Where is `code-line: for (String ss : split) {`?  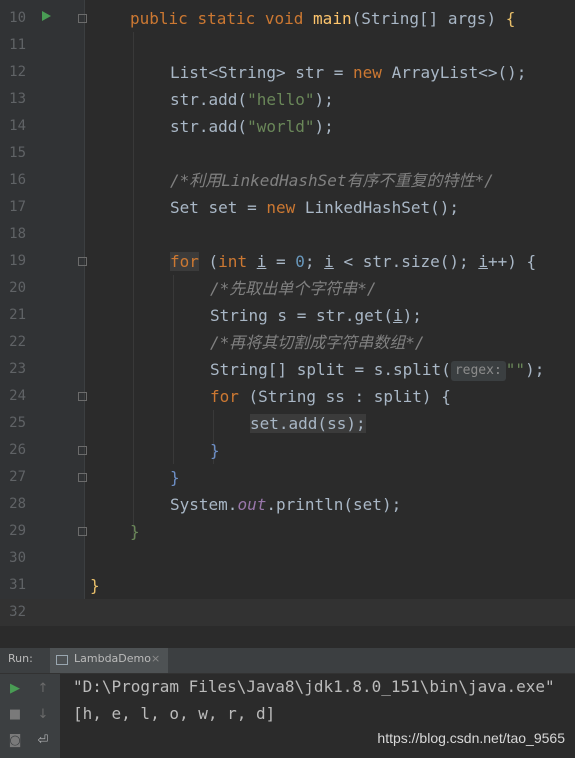 code-line: for (String ss : split) { is located at coordinates (330, 396).